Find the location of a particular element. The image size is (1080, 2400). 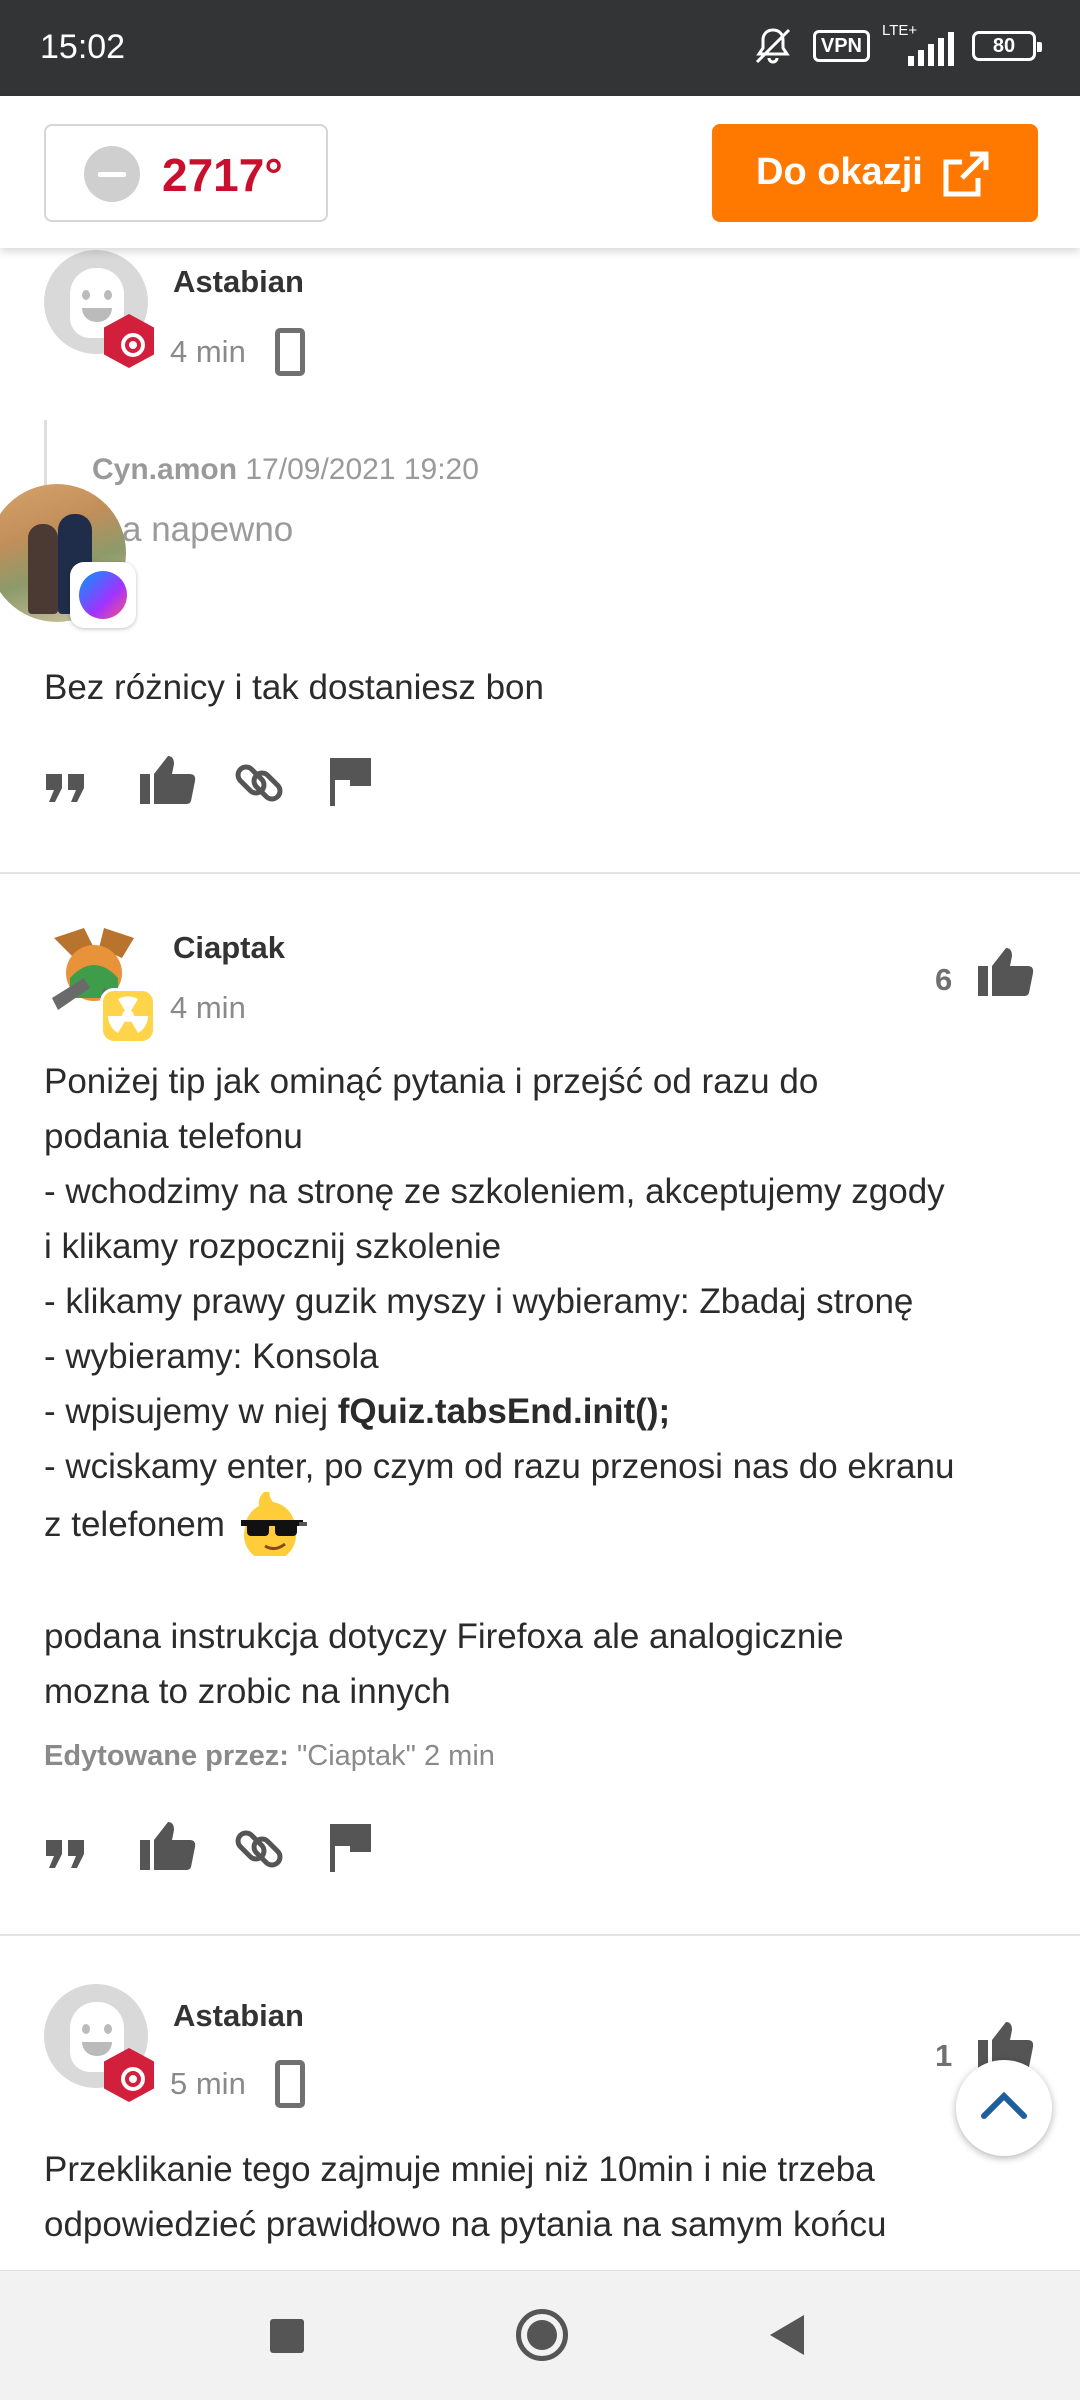

text-line: z telefonem is located at coordinates (544, 1524).